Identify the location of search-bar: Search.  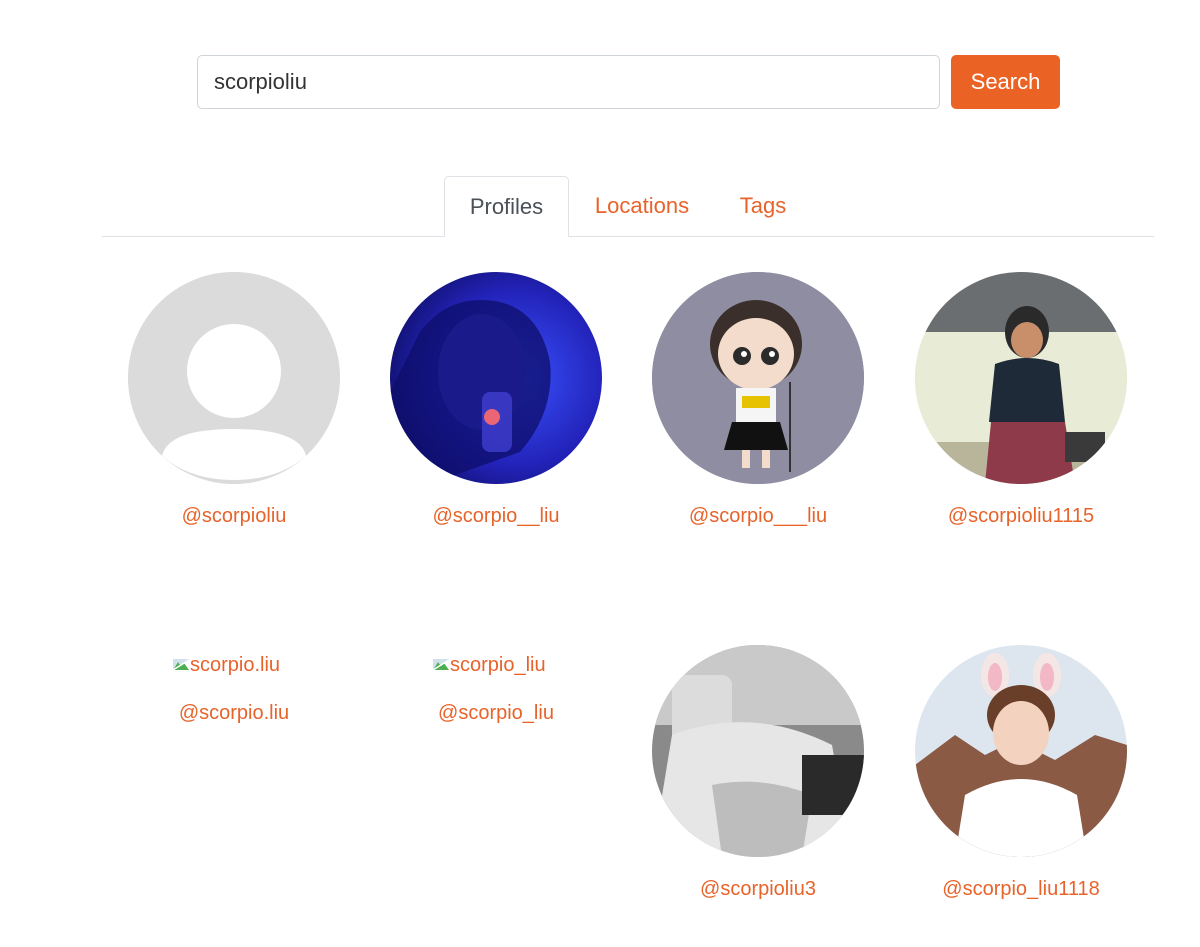
(628, 82).